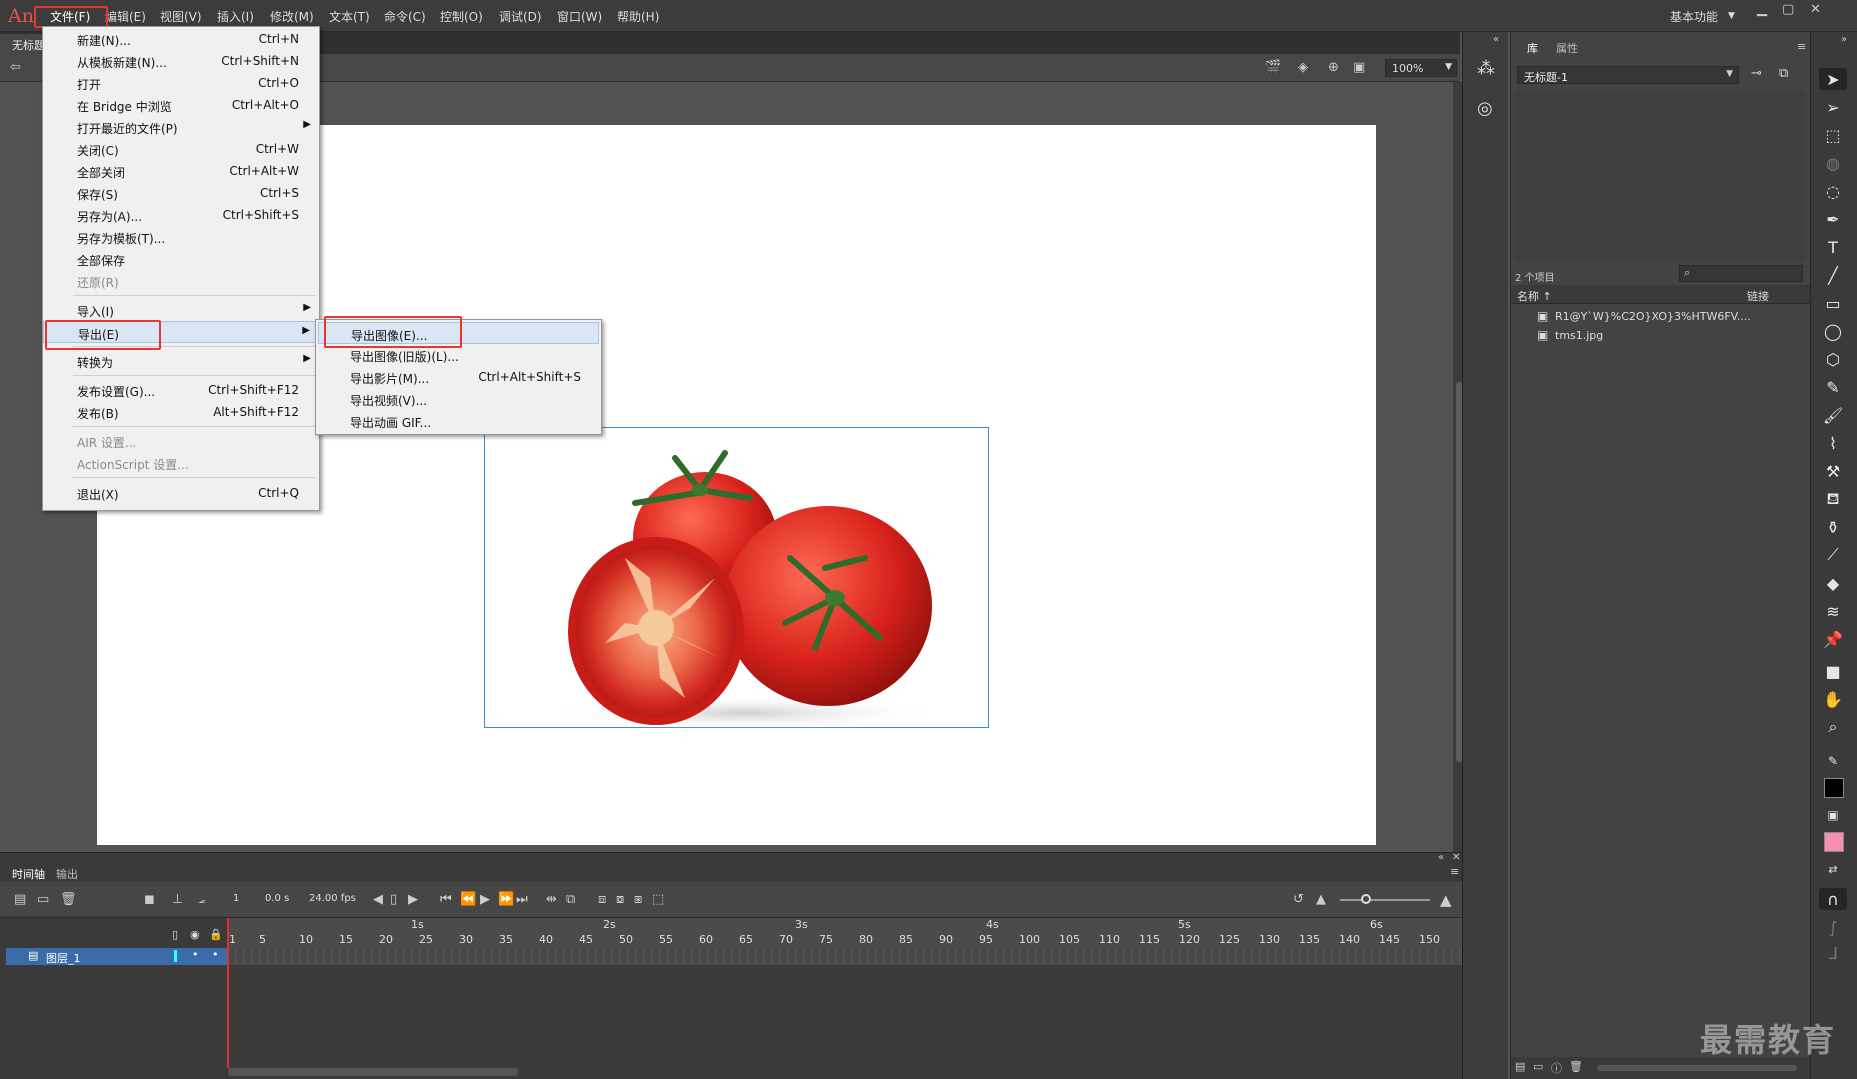 This screenshot has width=1857, height=1079. Describe the element at coordinates (736, 579) in the screenshot. I see `tomato-image` at that location.